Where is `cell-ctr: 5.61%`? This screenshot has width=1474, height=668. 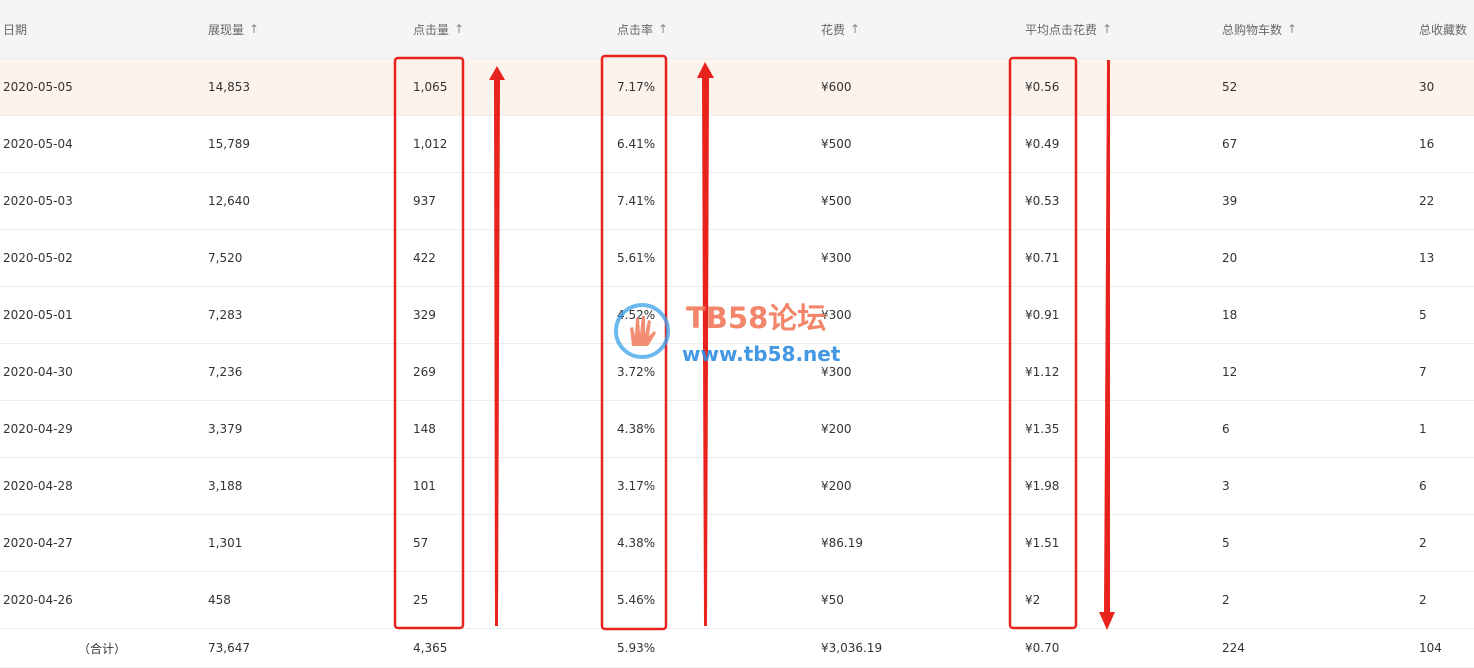 cell-ctr: 5.61% is located at coordinates (636, 258).